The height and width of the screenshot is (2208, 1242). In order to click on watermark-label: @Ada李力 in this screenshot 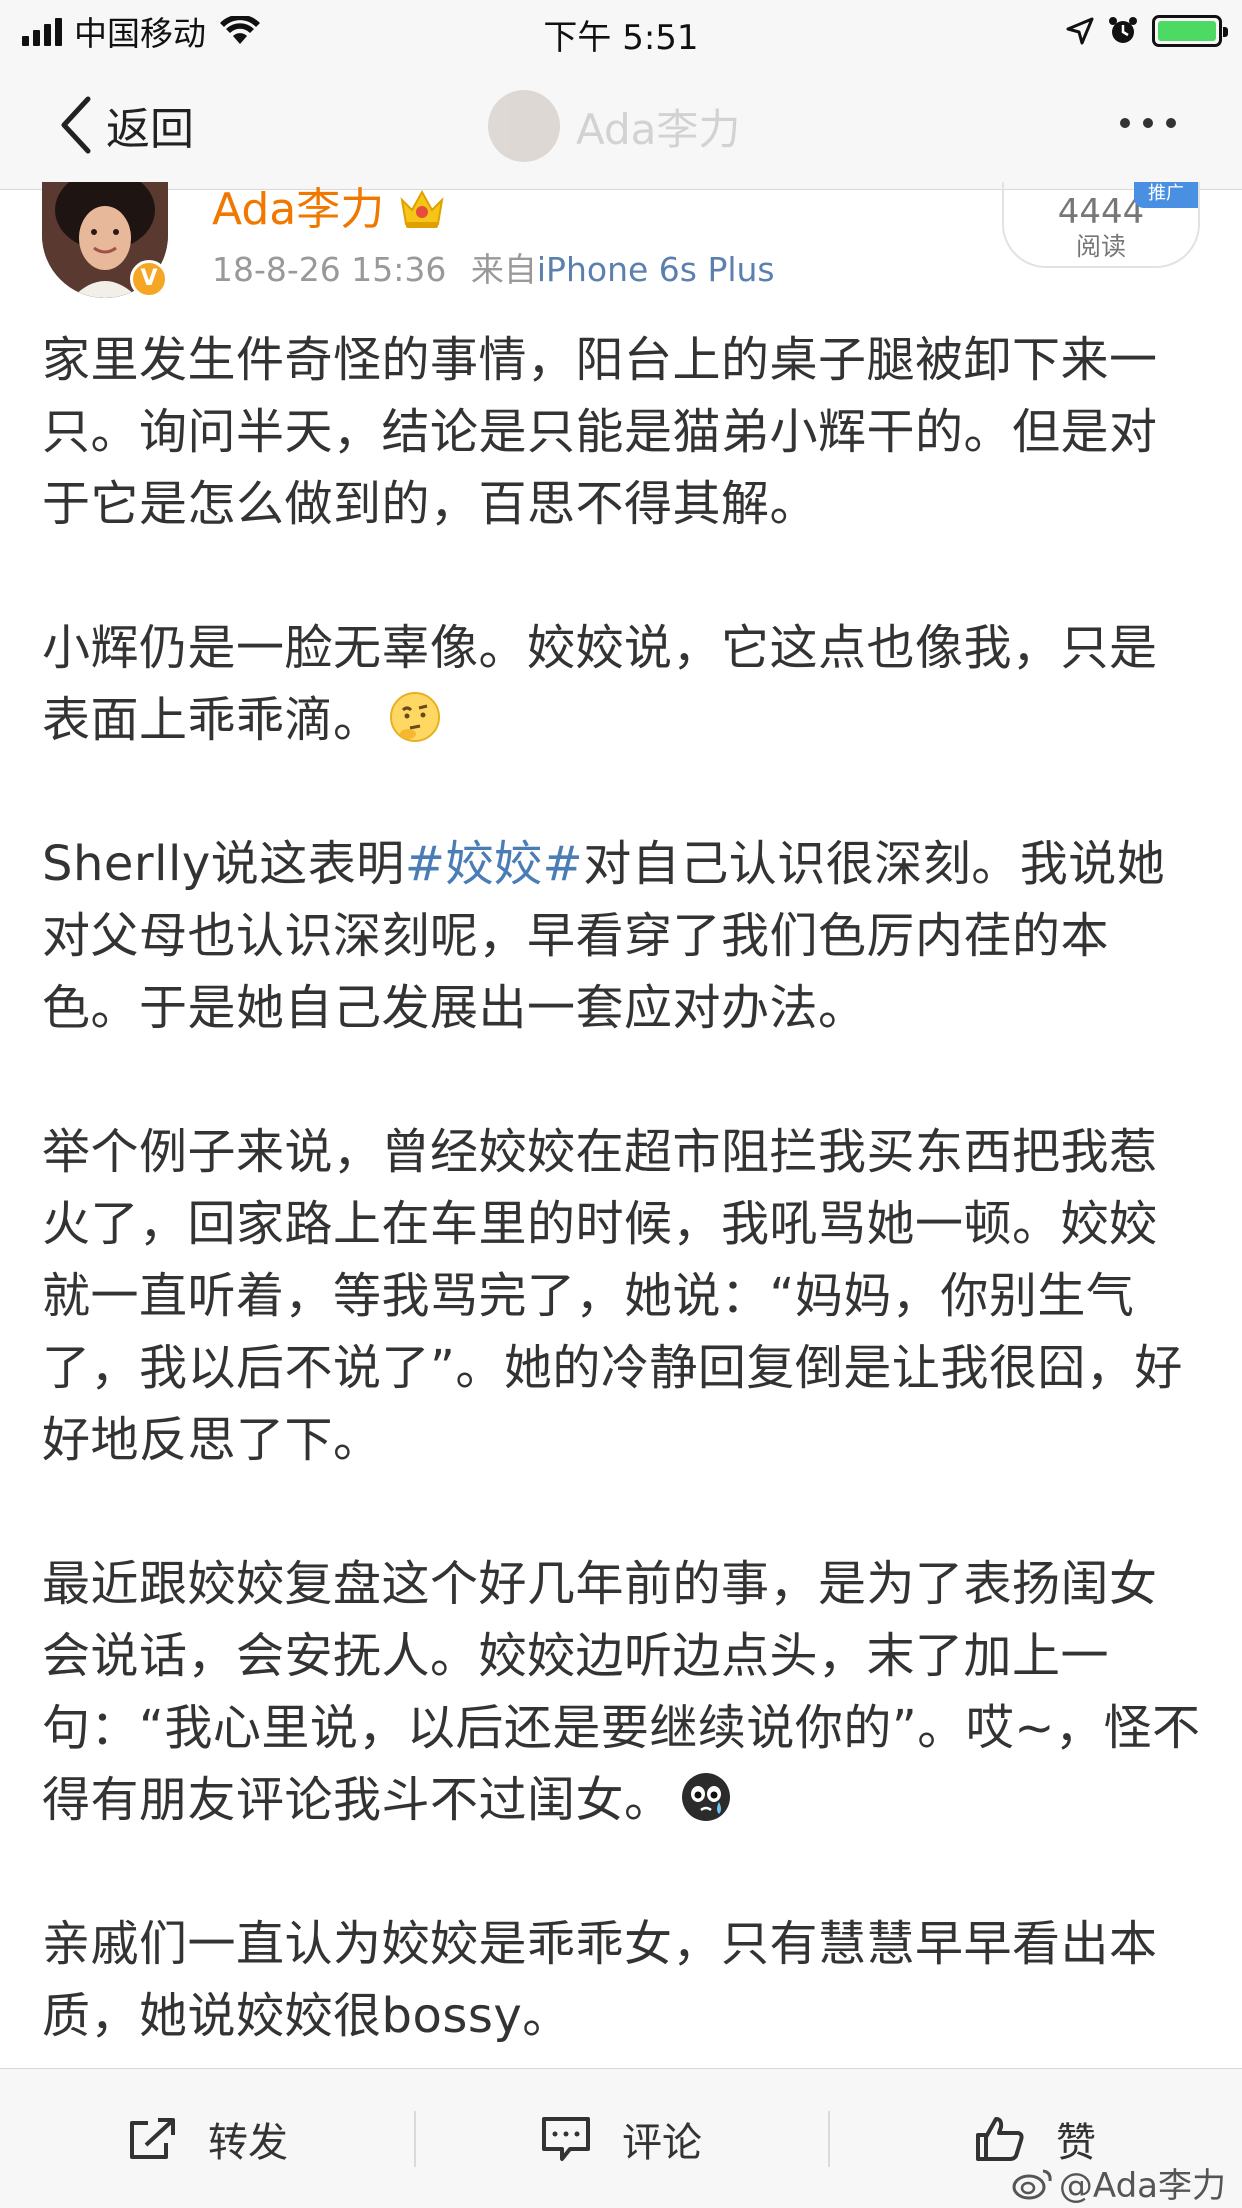, I will do `click(1142, 2186)`.